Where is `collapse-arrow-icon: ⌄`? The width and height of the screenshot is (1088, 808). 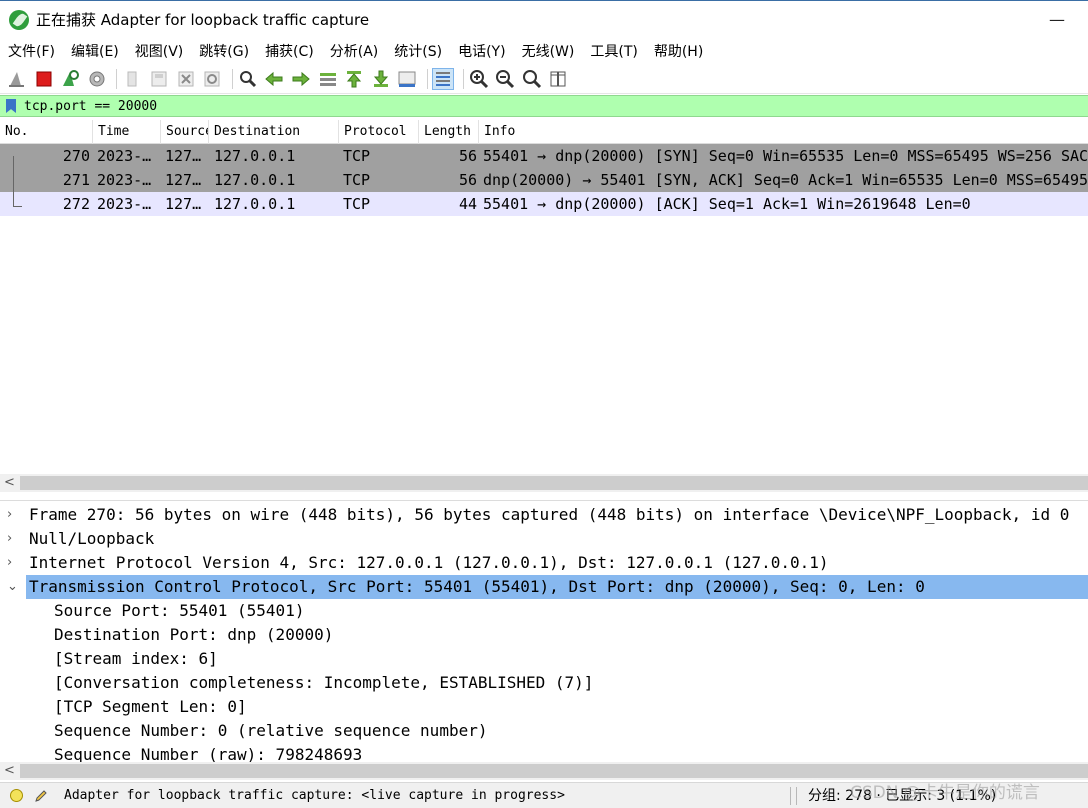 collapse-arrow-icon: ⌄ is located at coordinates (12, 587).